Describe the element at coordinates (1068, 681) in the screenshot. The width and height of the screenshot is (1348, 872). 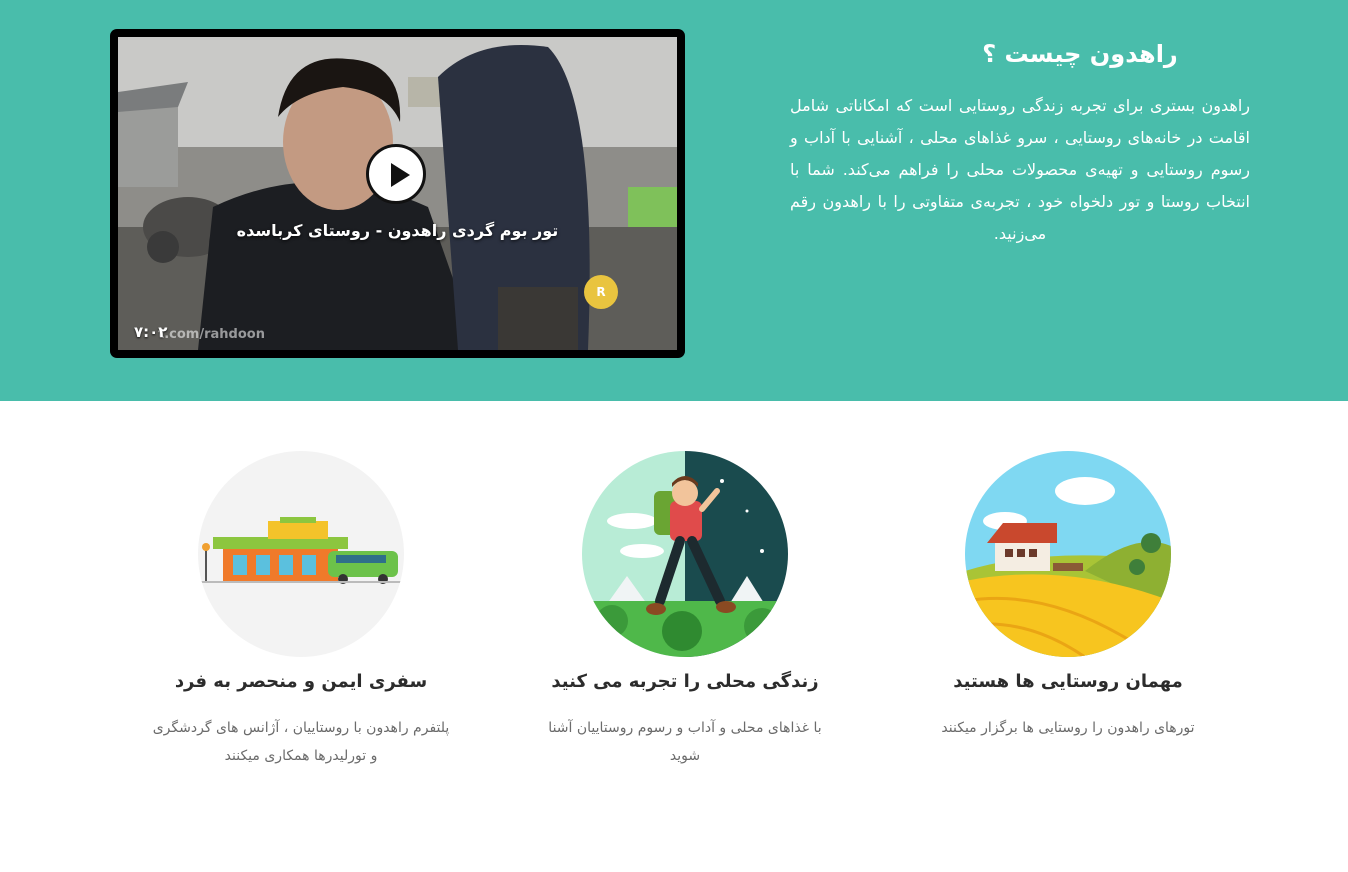
I see `feature-title: مهمان روستایی ها هستید` at that location.